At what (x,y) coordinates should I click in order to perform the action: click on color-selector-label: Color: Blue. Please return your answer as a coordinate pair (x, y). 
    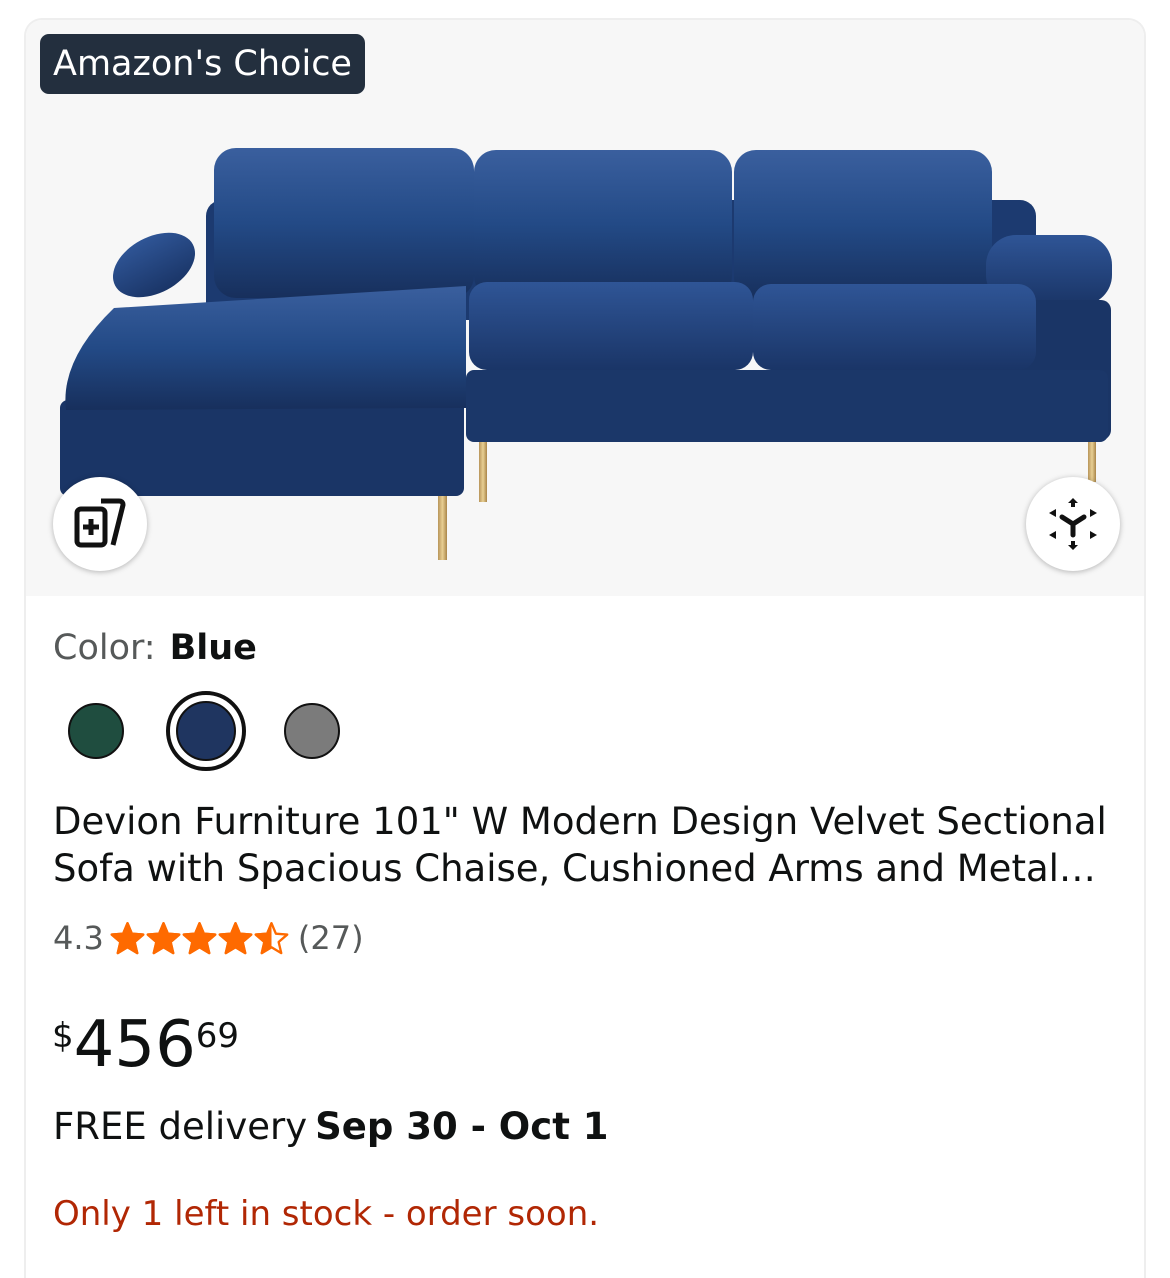
    Looking at the image, I should click on (155, 648).